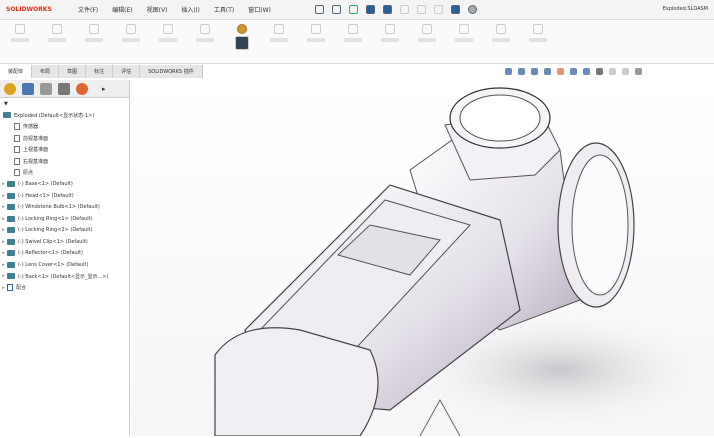 Image resolution: width=714 pixels, height=438 pixels. Describe the element at coordinates (625, 71) in the screenshot. I see `view-settings-icon` at that location.